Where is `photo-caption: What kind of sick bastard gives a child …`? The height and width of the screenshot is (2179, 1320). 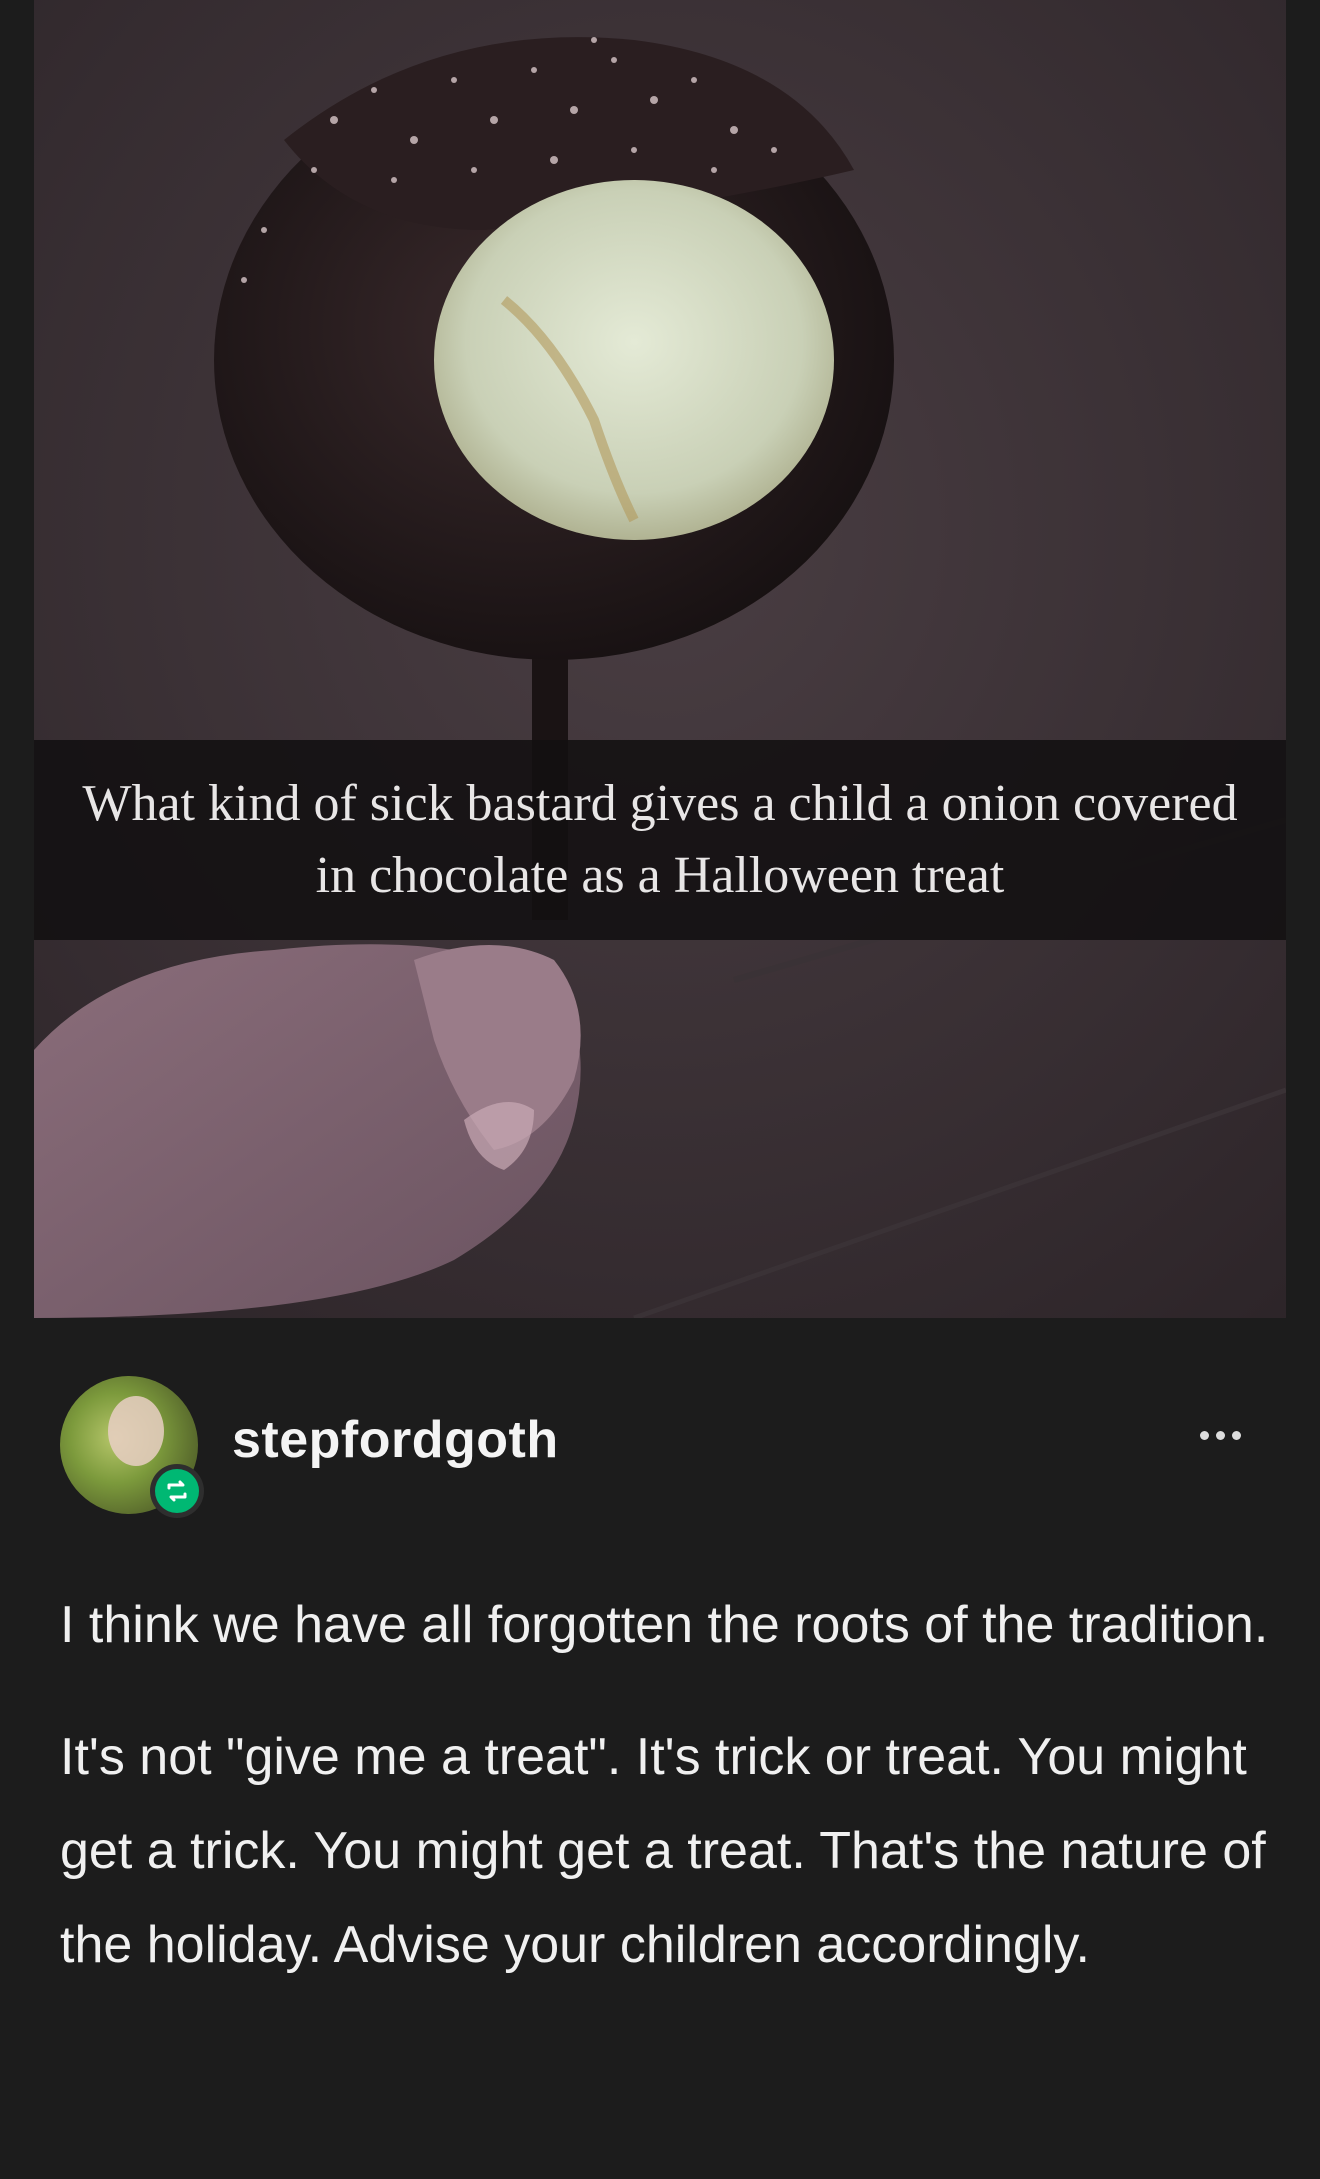
photo-caption: What kind of sick bastard gives a child … is located at coordinates (660, 839).